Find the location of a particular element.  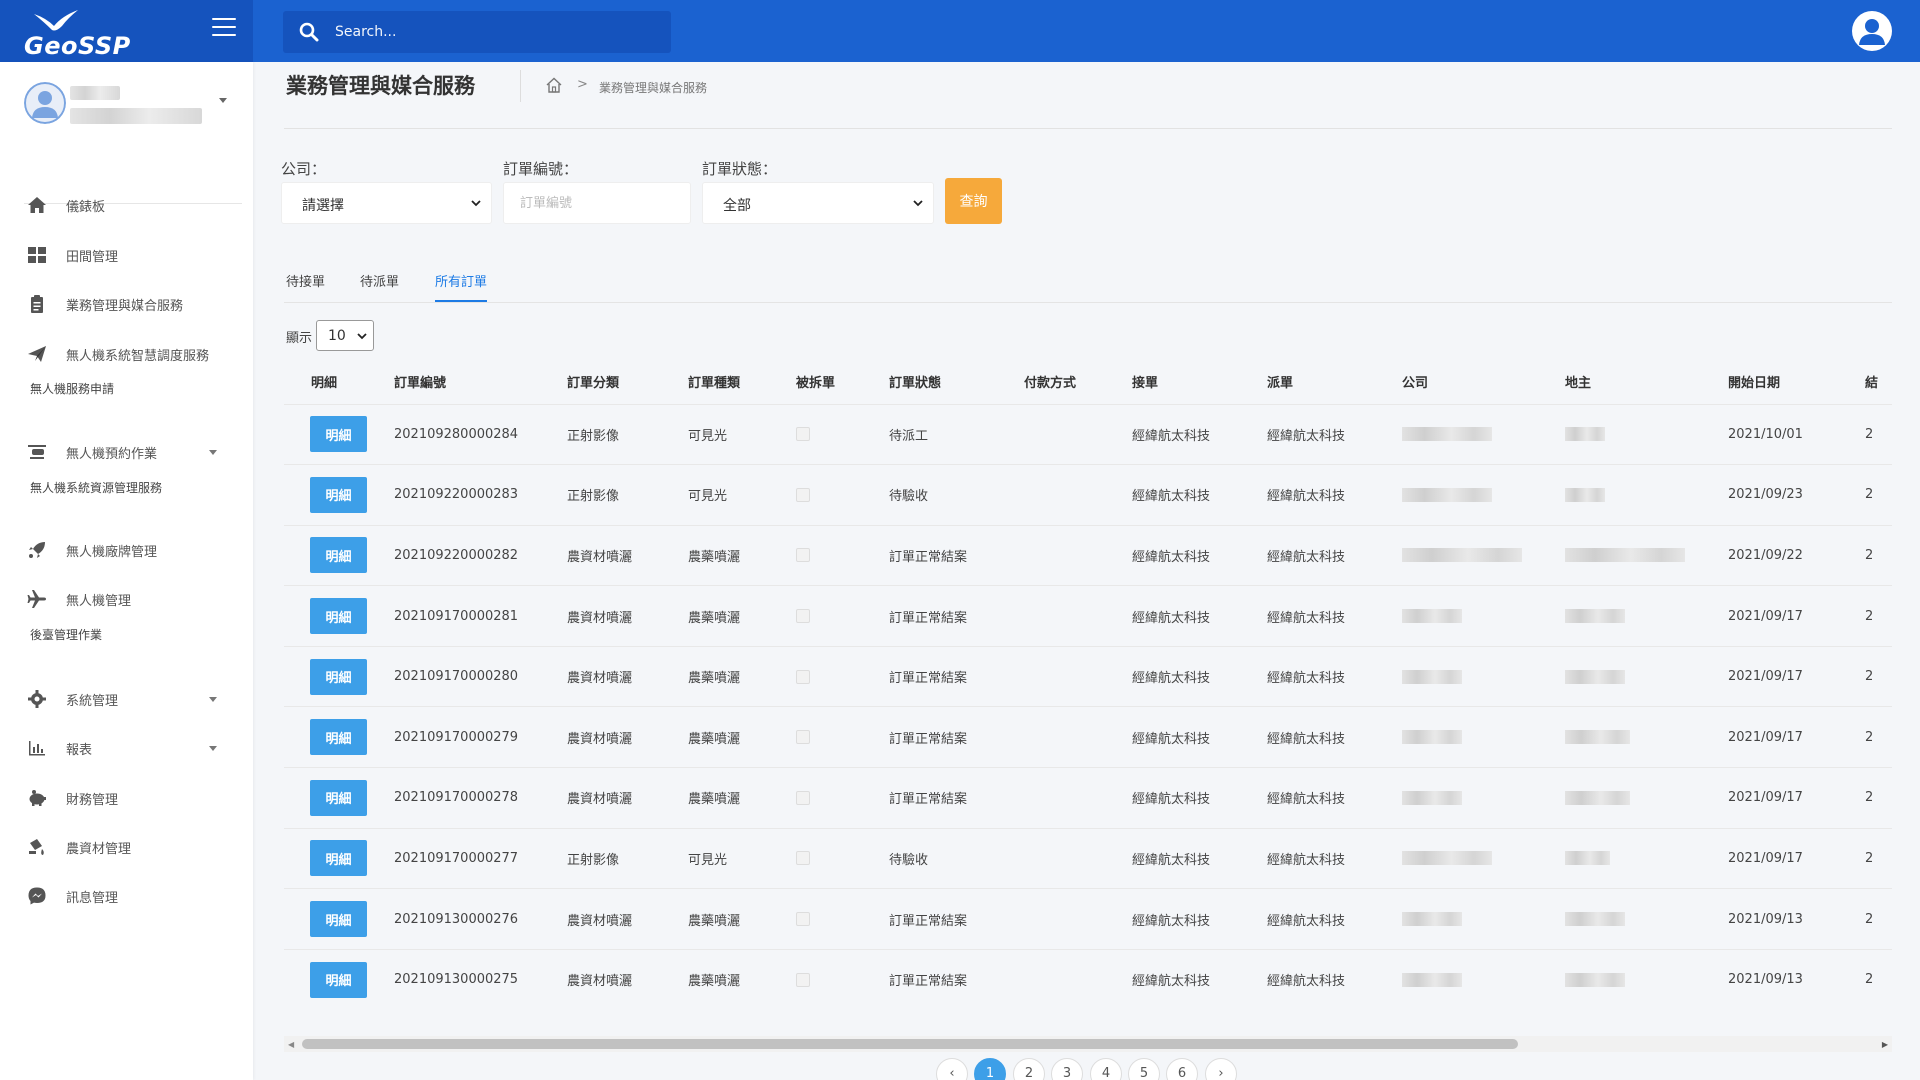

pagination-page-5: 5 is located at coordinates (1144, 1069).